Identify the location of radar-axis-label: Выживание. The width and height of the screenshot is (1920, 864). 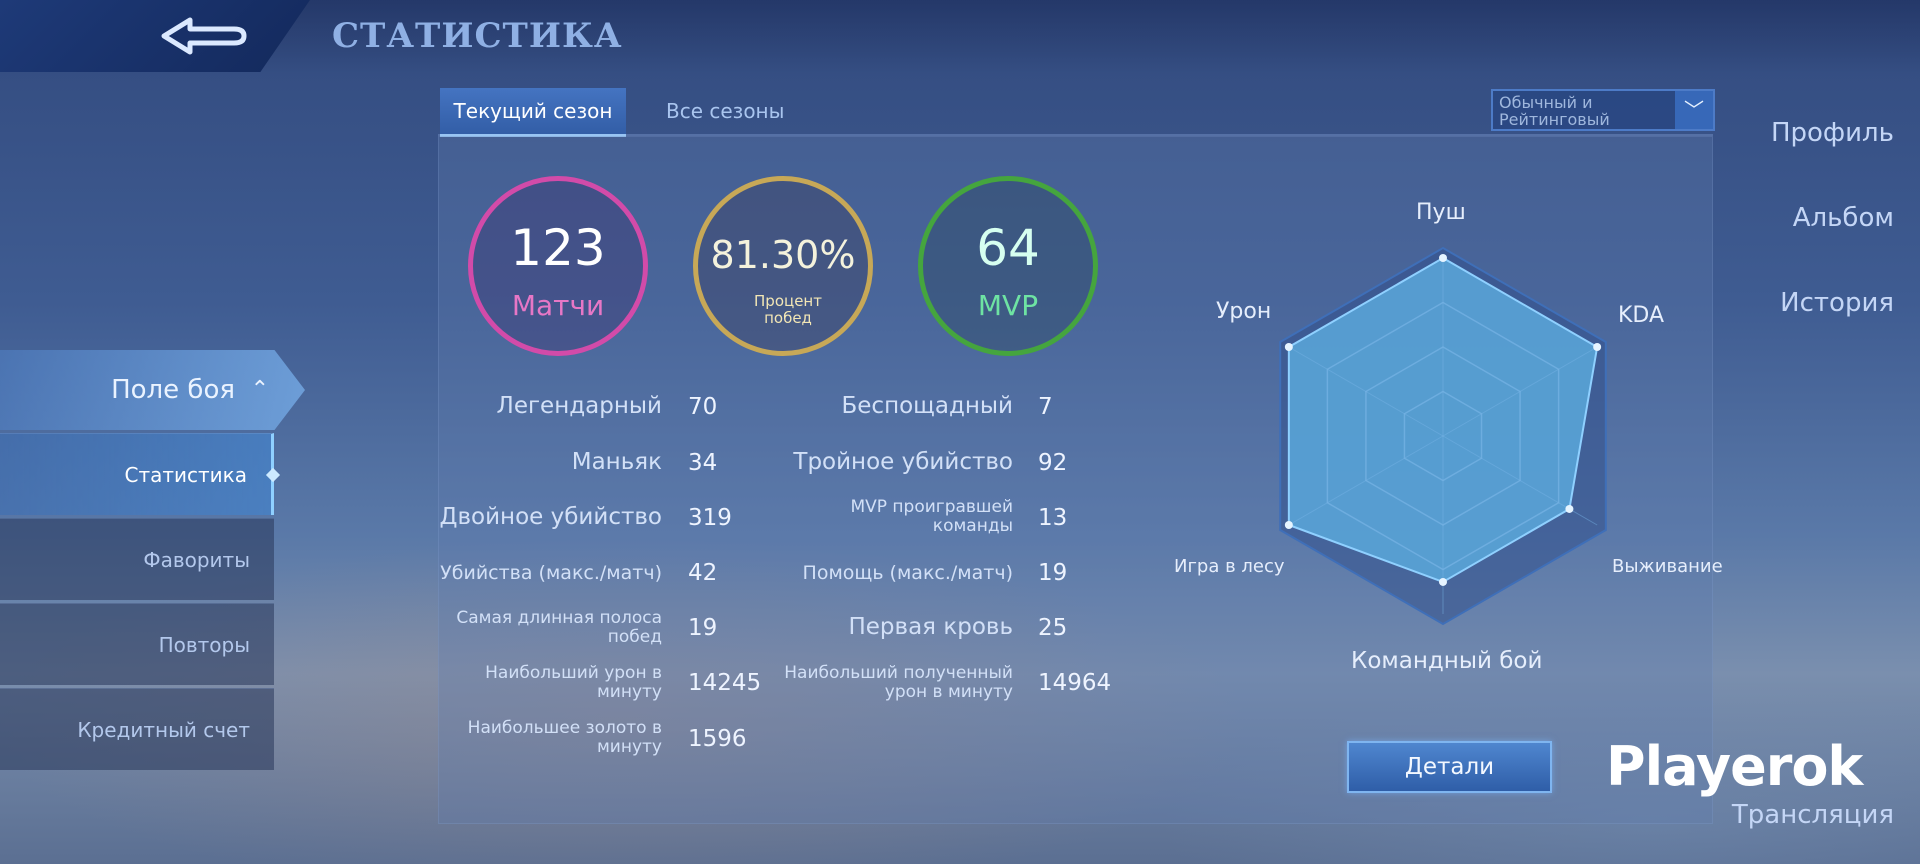
(1667, 566).